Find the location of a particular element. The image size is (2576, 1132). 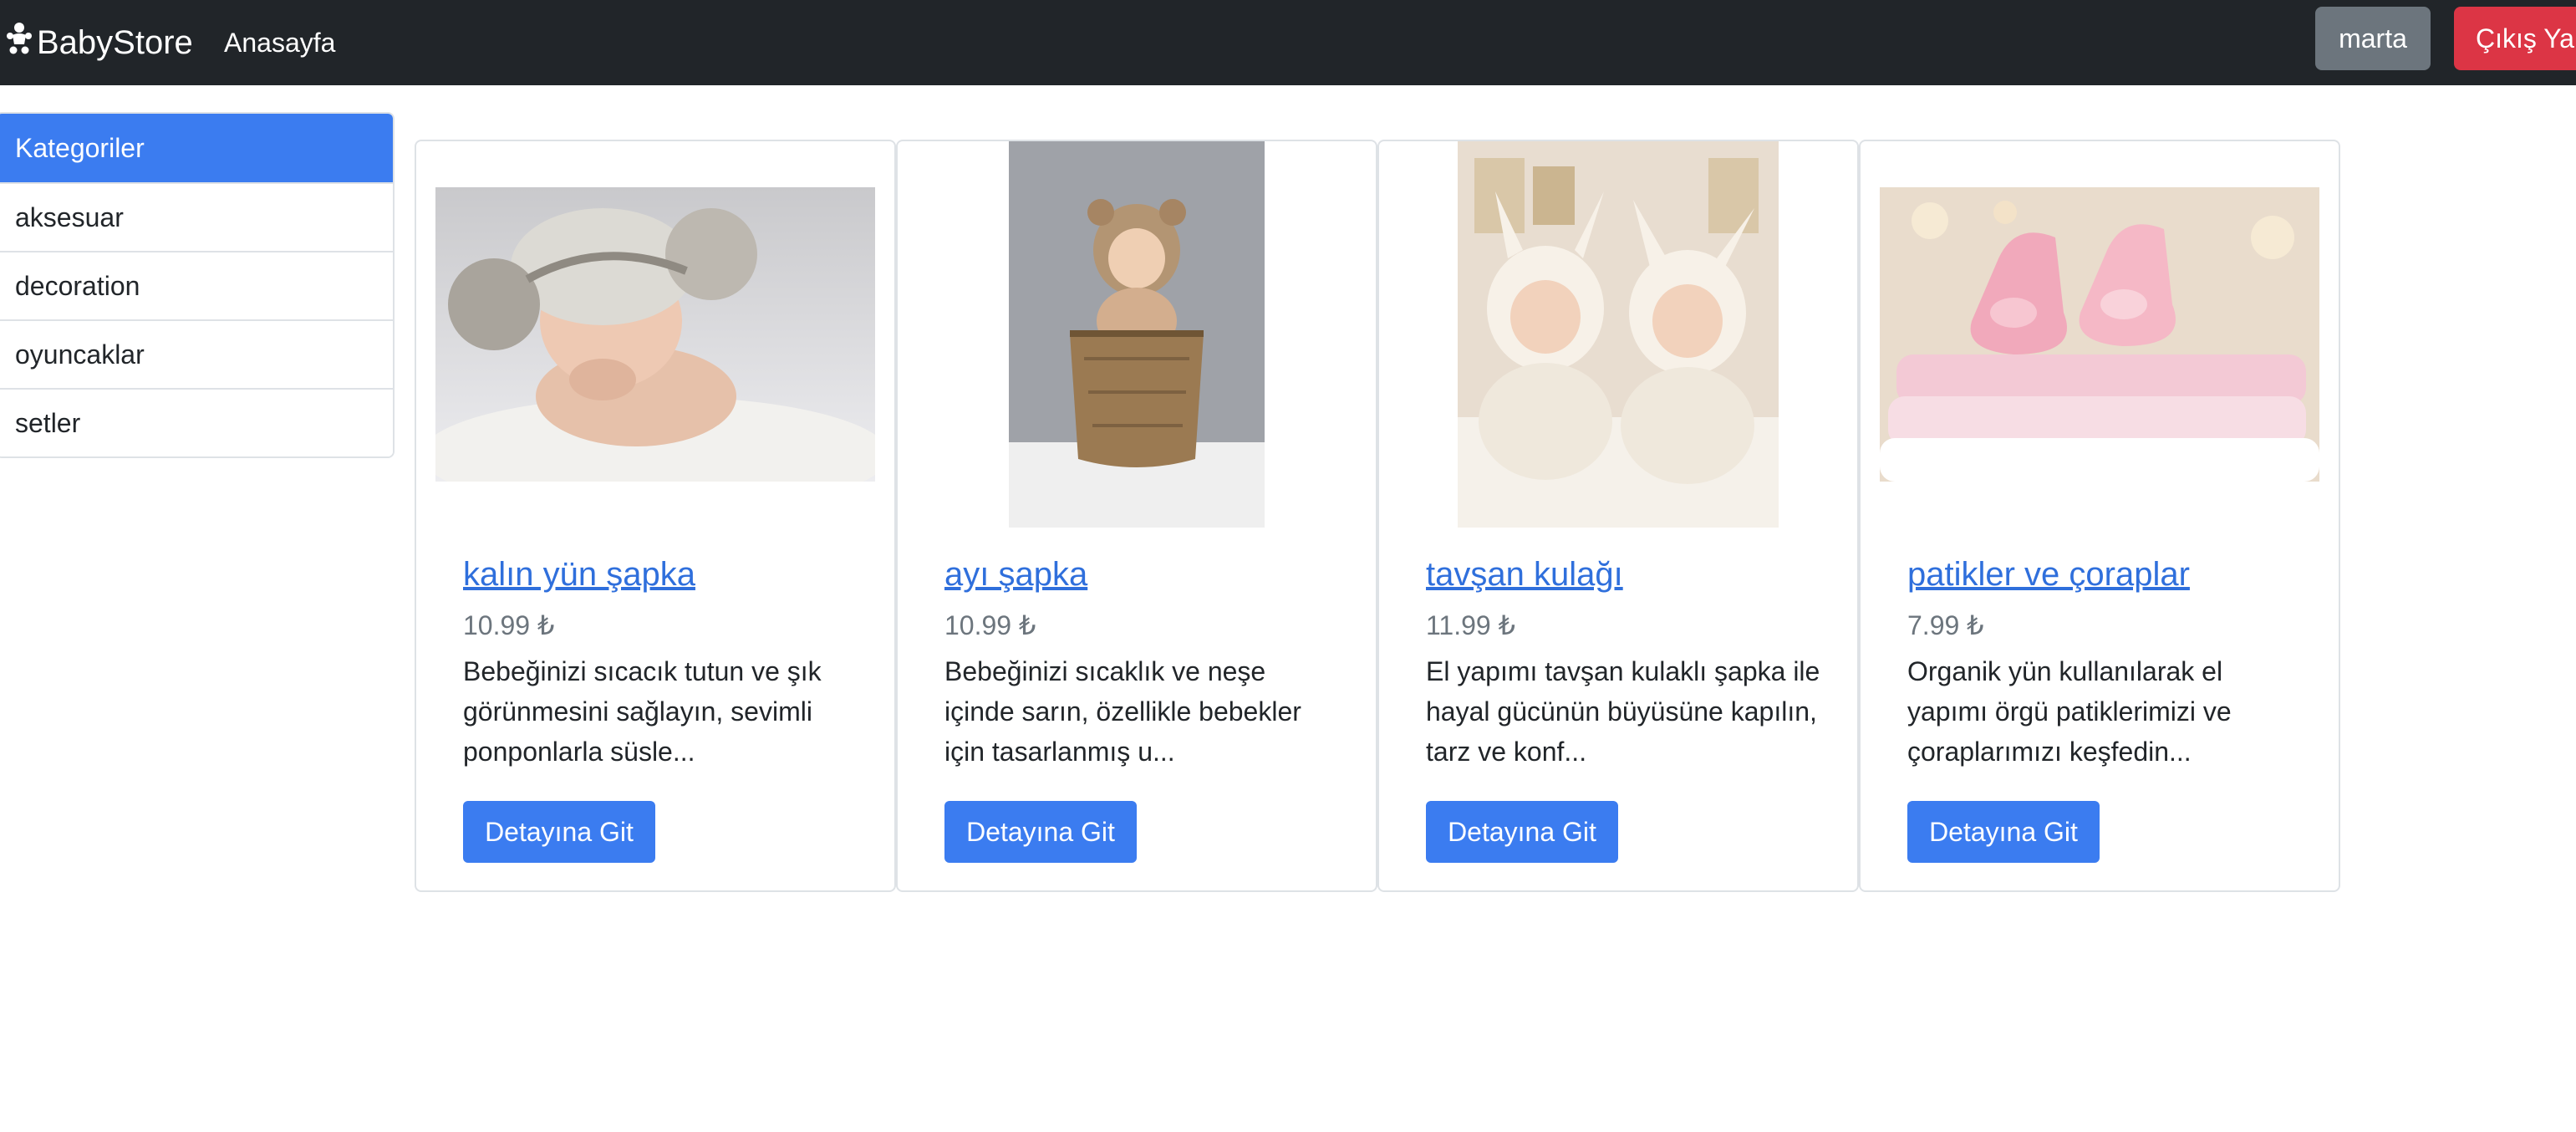

brand-link: BabyStore is located at coordinates (99, 42).